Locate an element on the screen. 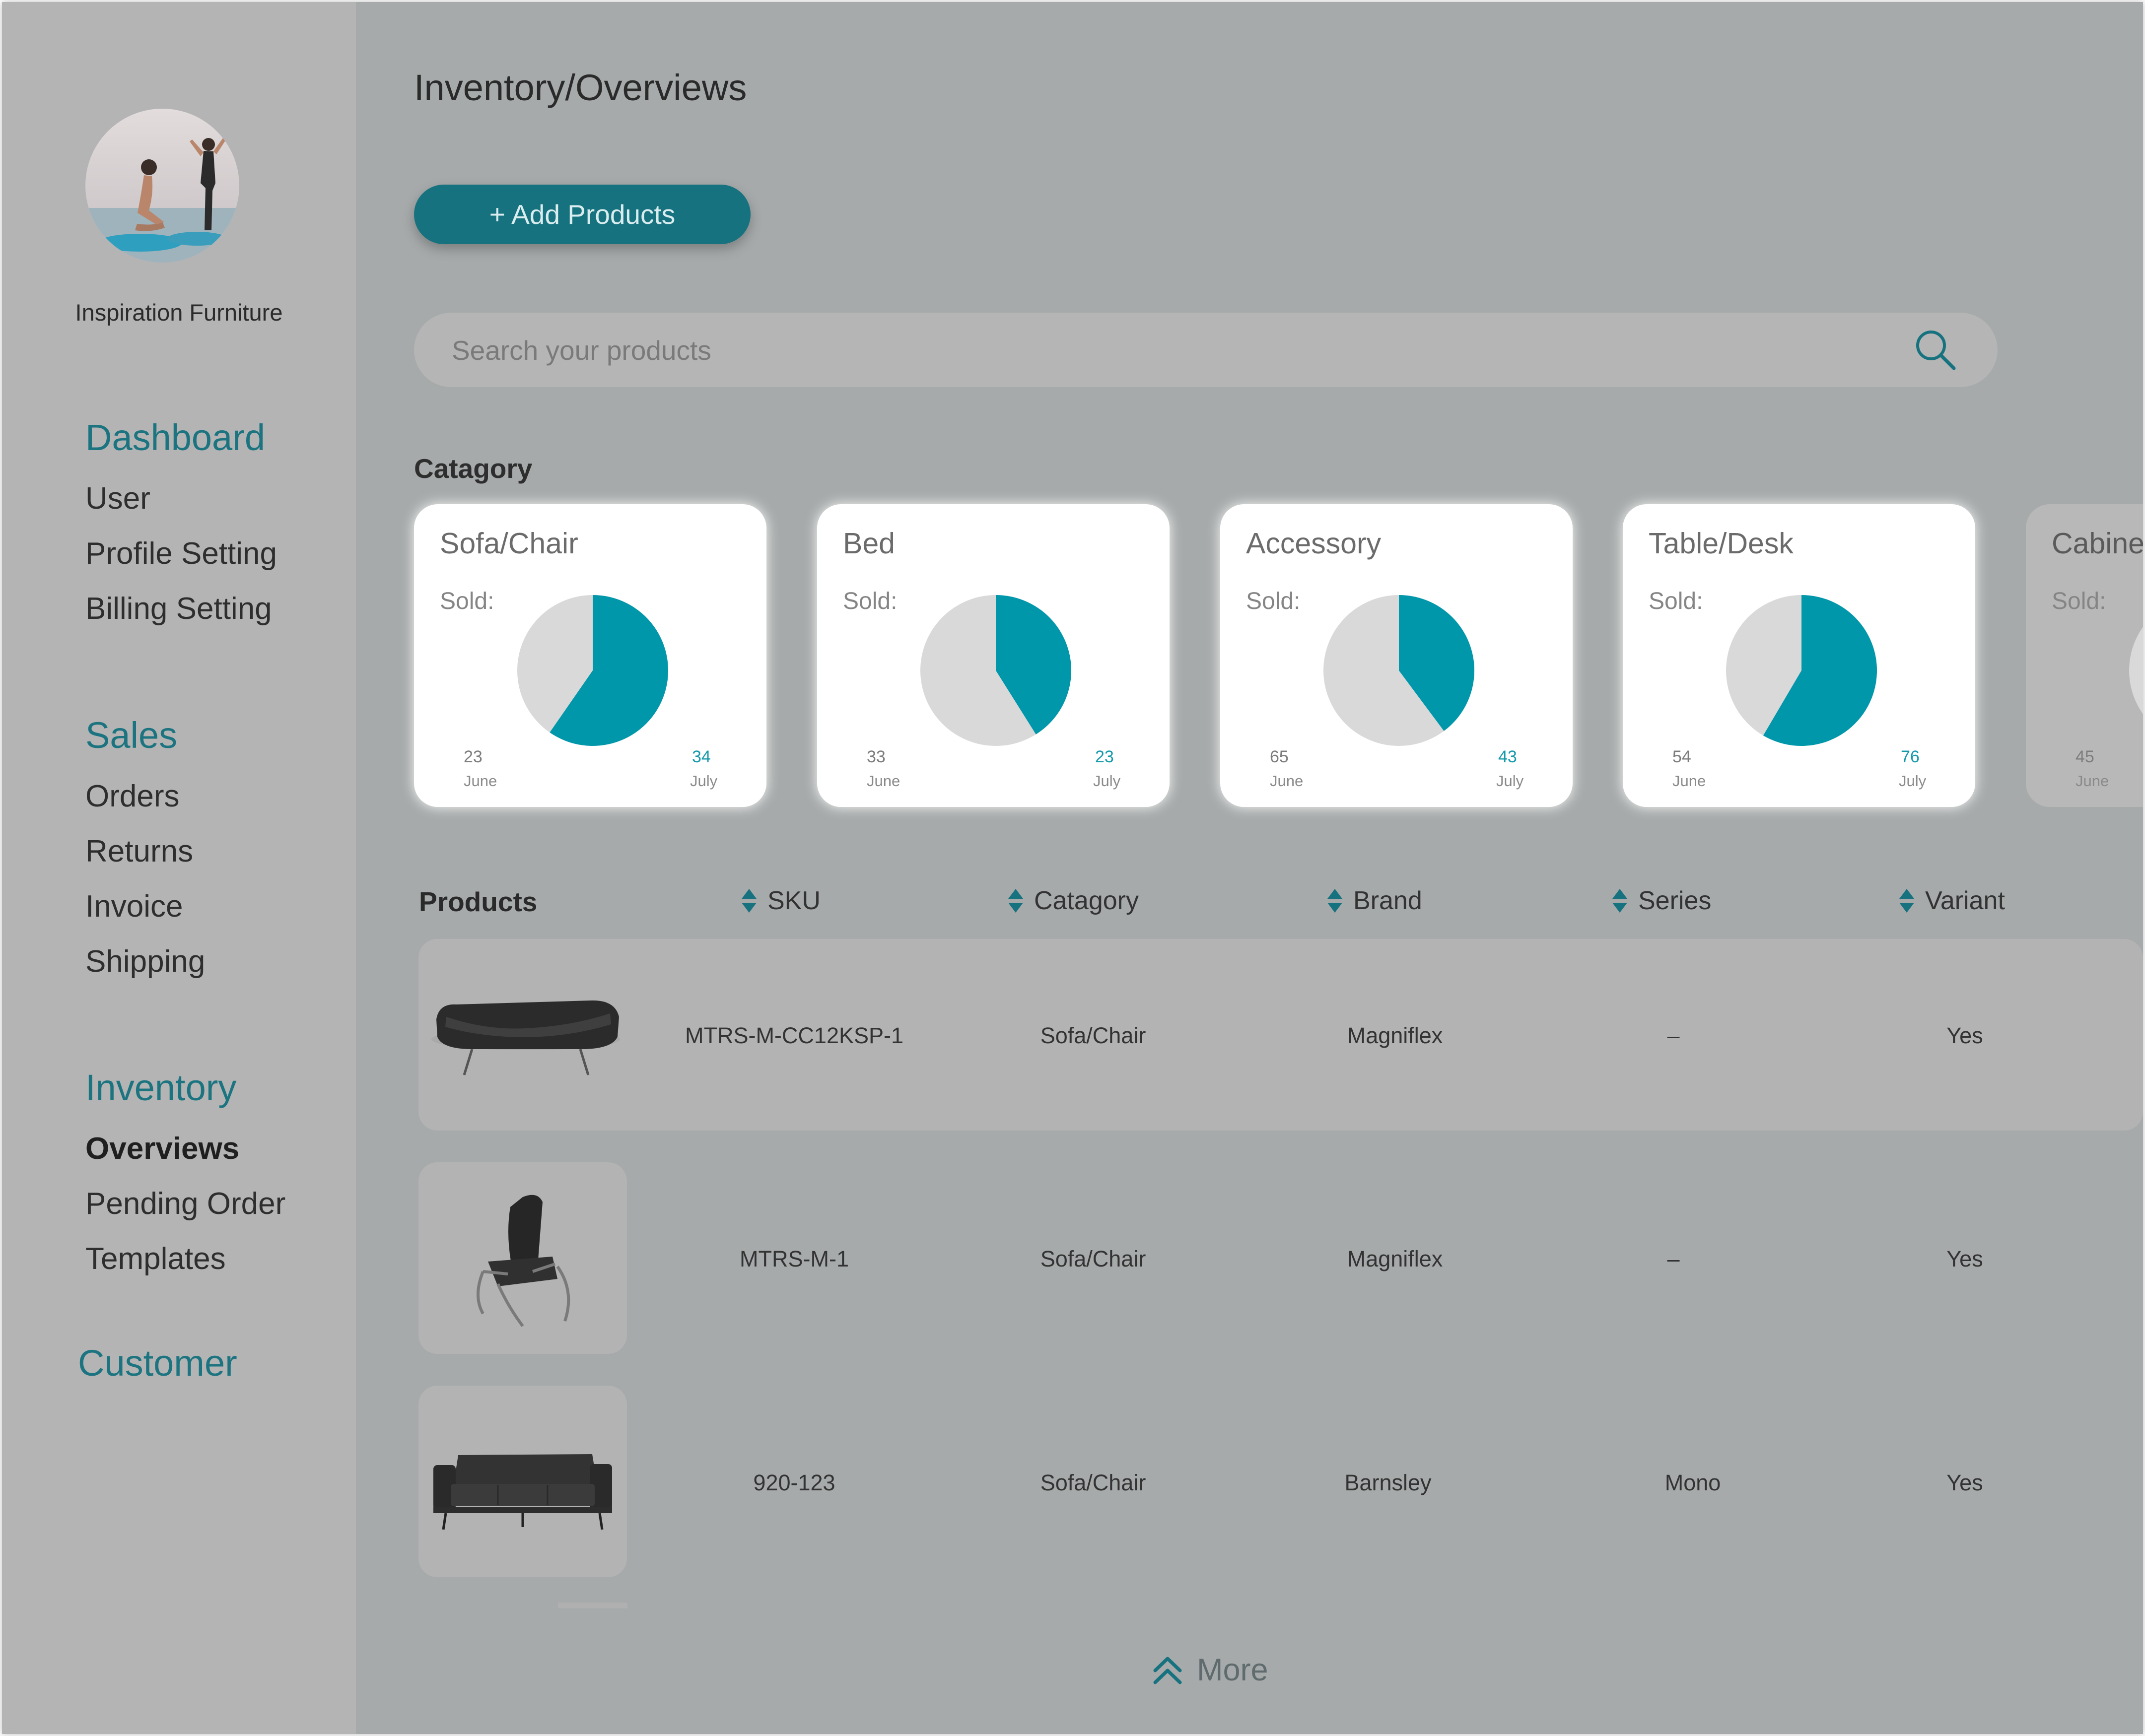 The height and width of the screenshot is (1736, 2145). nav-item-returns: Returns is located at coordinates (139, 851).